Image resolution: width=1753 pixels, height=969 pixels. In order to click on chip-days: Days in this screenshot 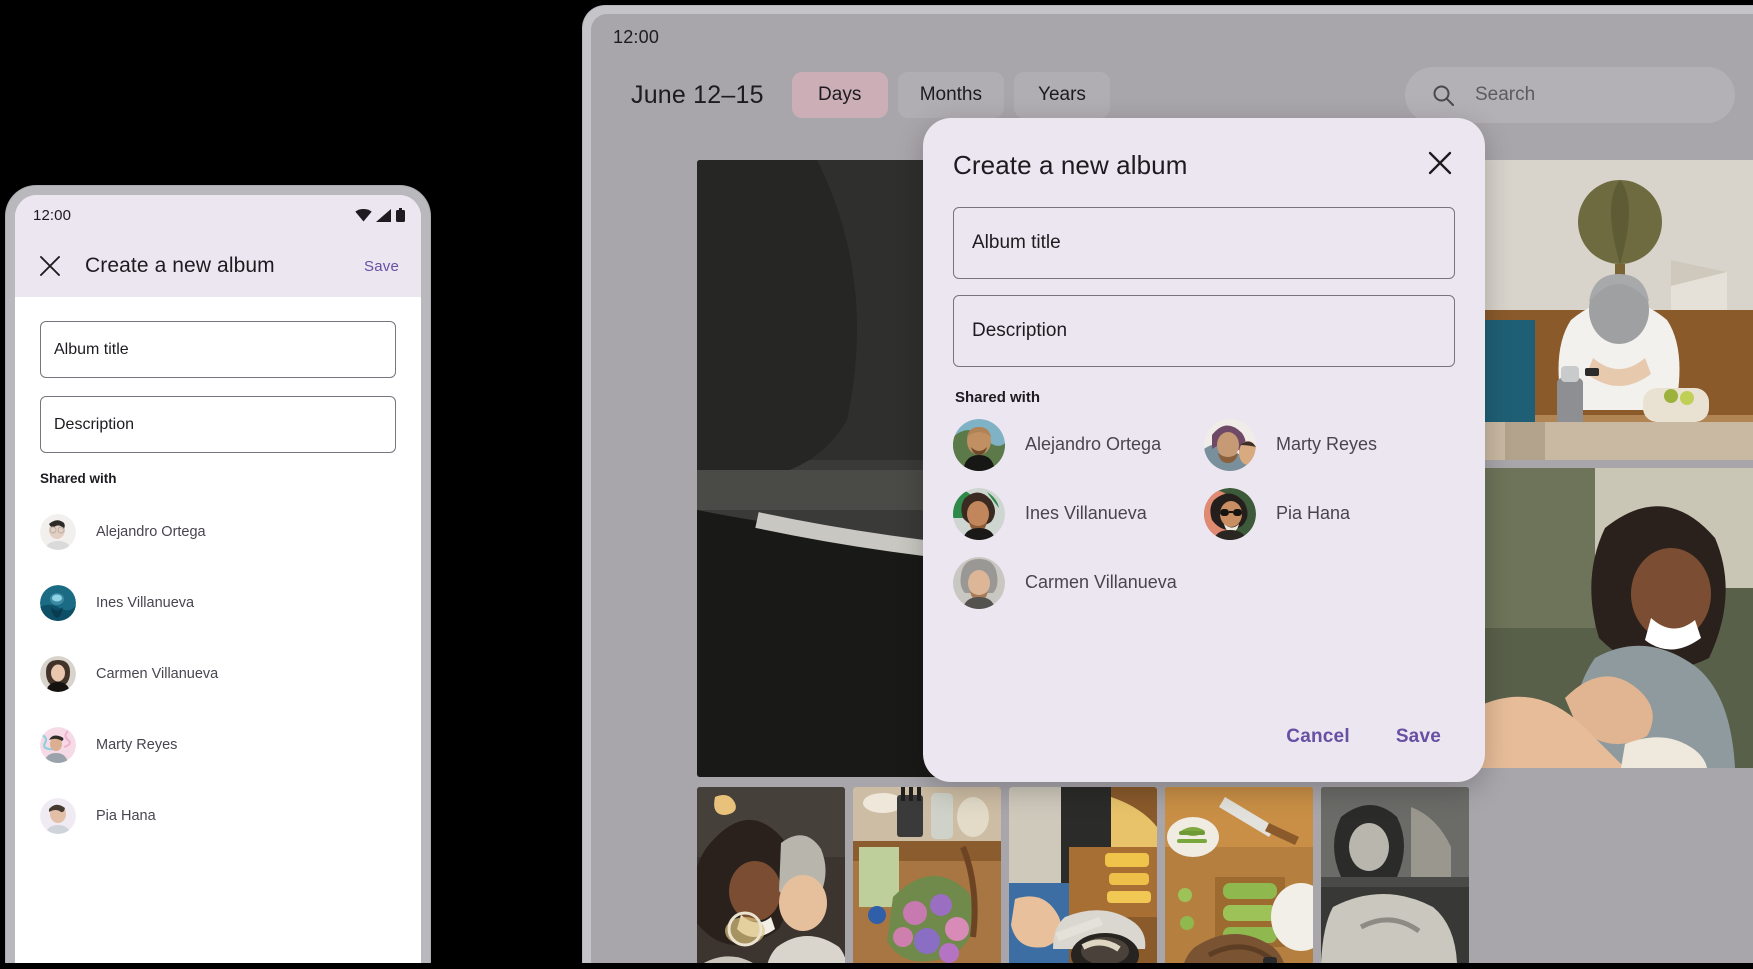, I will do `click(839, 95)`.